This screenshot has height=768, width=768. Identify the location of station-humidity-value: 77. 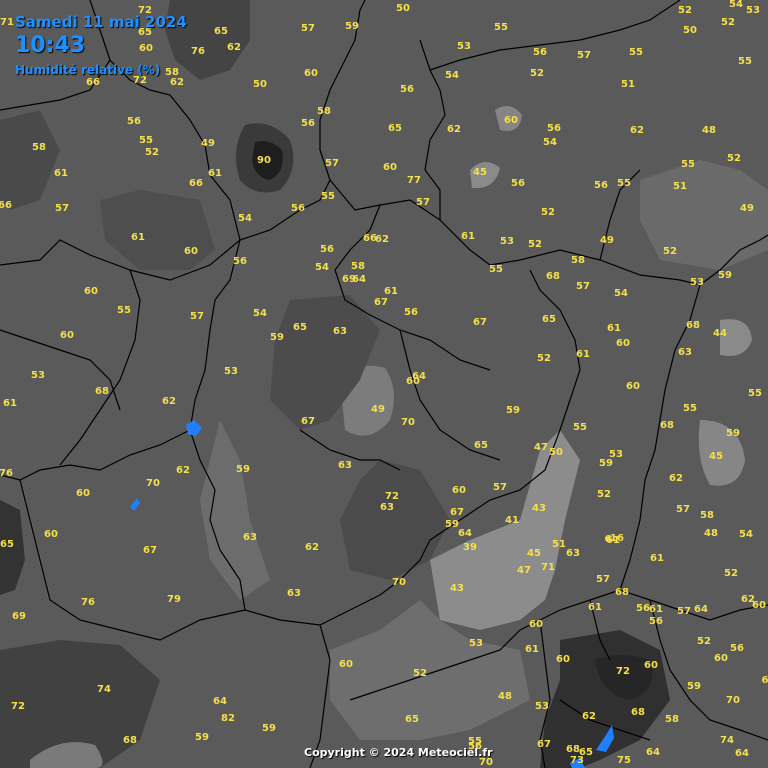
(414, 180).